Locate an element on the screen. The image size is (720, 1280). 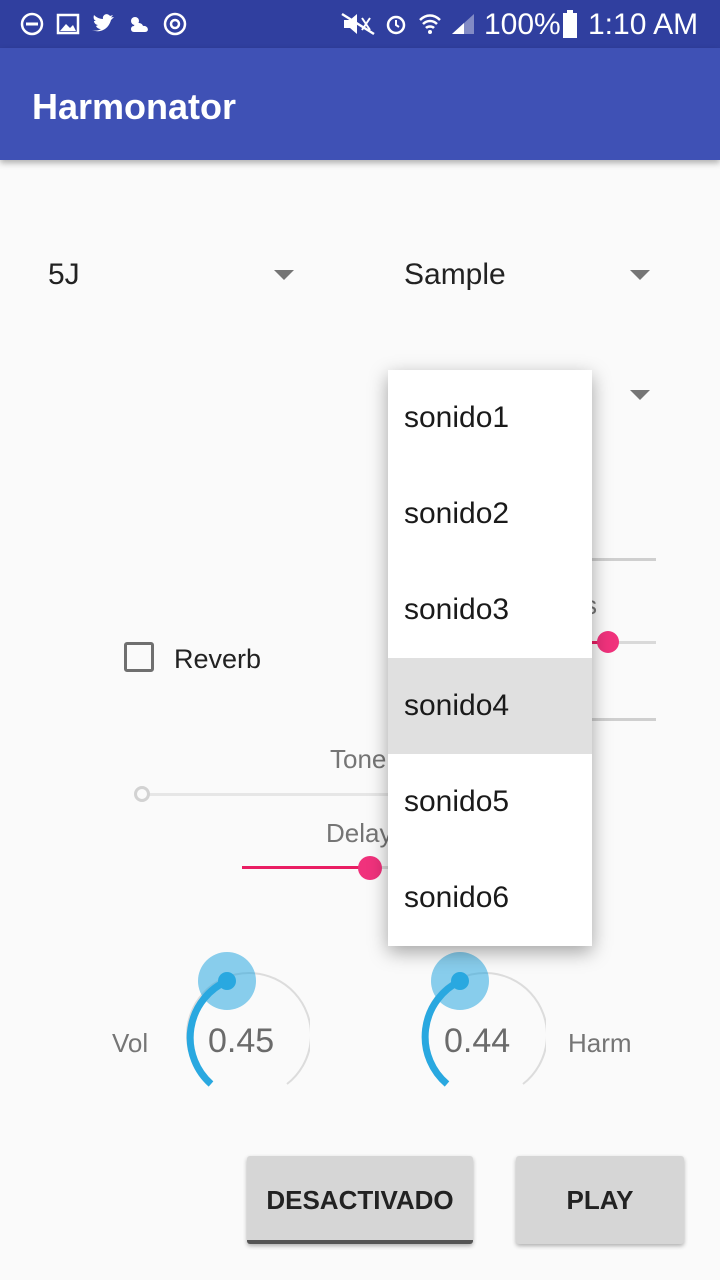
dropdown-item-label: sonido3 is located at coordinates (457, 609).